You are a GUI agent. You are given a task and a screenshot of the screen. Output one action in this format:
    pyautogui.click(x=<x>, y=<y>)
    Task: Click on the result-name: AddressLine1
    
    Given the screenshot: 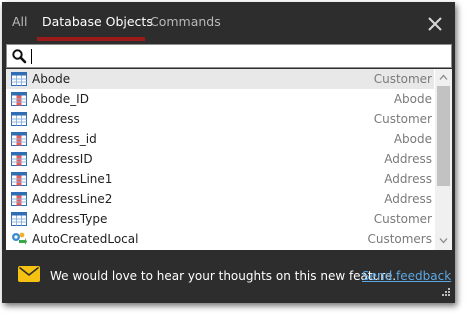 What is the action you would take?
    pyautogui.click(x=72, y=179)
    